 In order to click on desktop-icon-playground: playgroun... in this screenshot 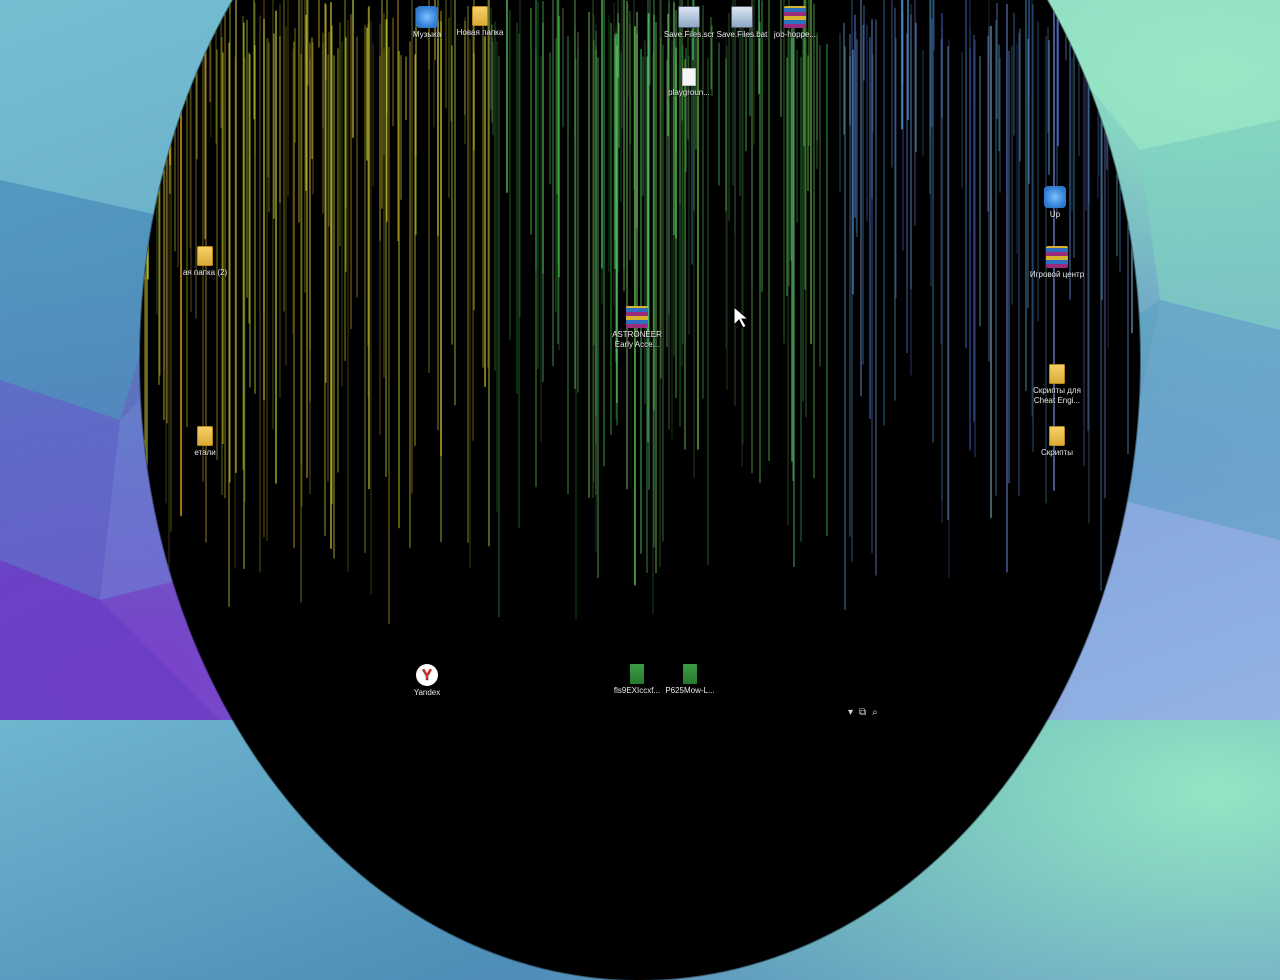, I will do `click(689, 83)`.